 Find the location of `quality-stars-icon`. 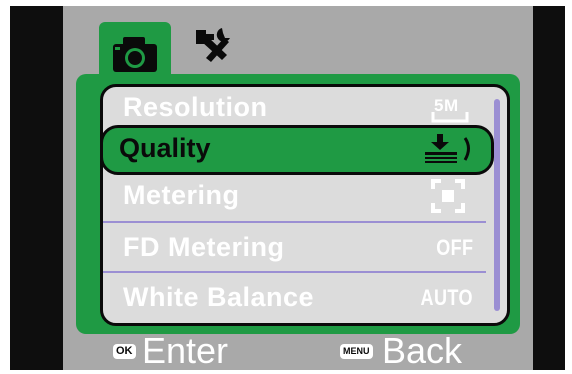

quality-stars-icon is located at coordinates (447, 148).